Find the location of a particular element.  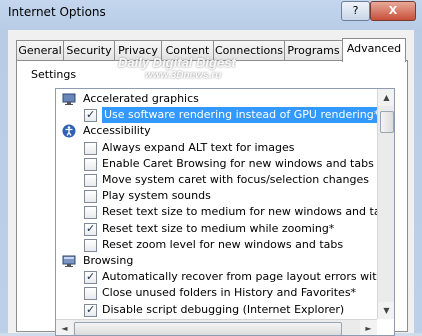

tab-connections: Connections is located at coordinates (249, 50).